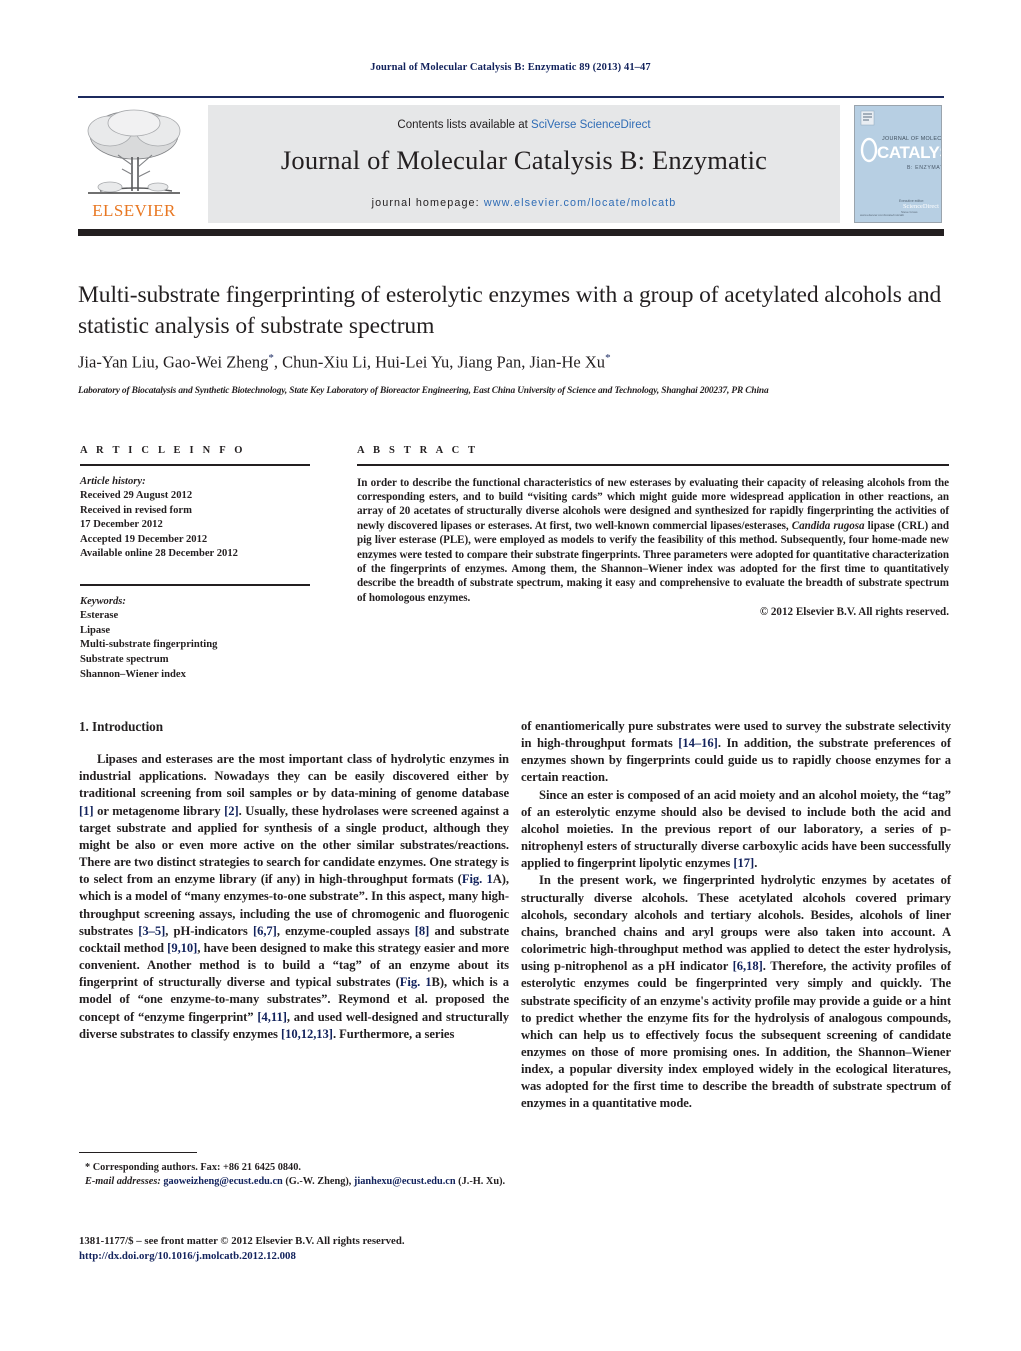 This screenshot has height=1351, width=1021. What do you see at coordinates (580, 203) in the screenshot?
I see `homepage-url-link: www.elsevier.com/locate/molcatb` at bounding box center [580, 203].